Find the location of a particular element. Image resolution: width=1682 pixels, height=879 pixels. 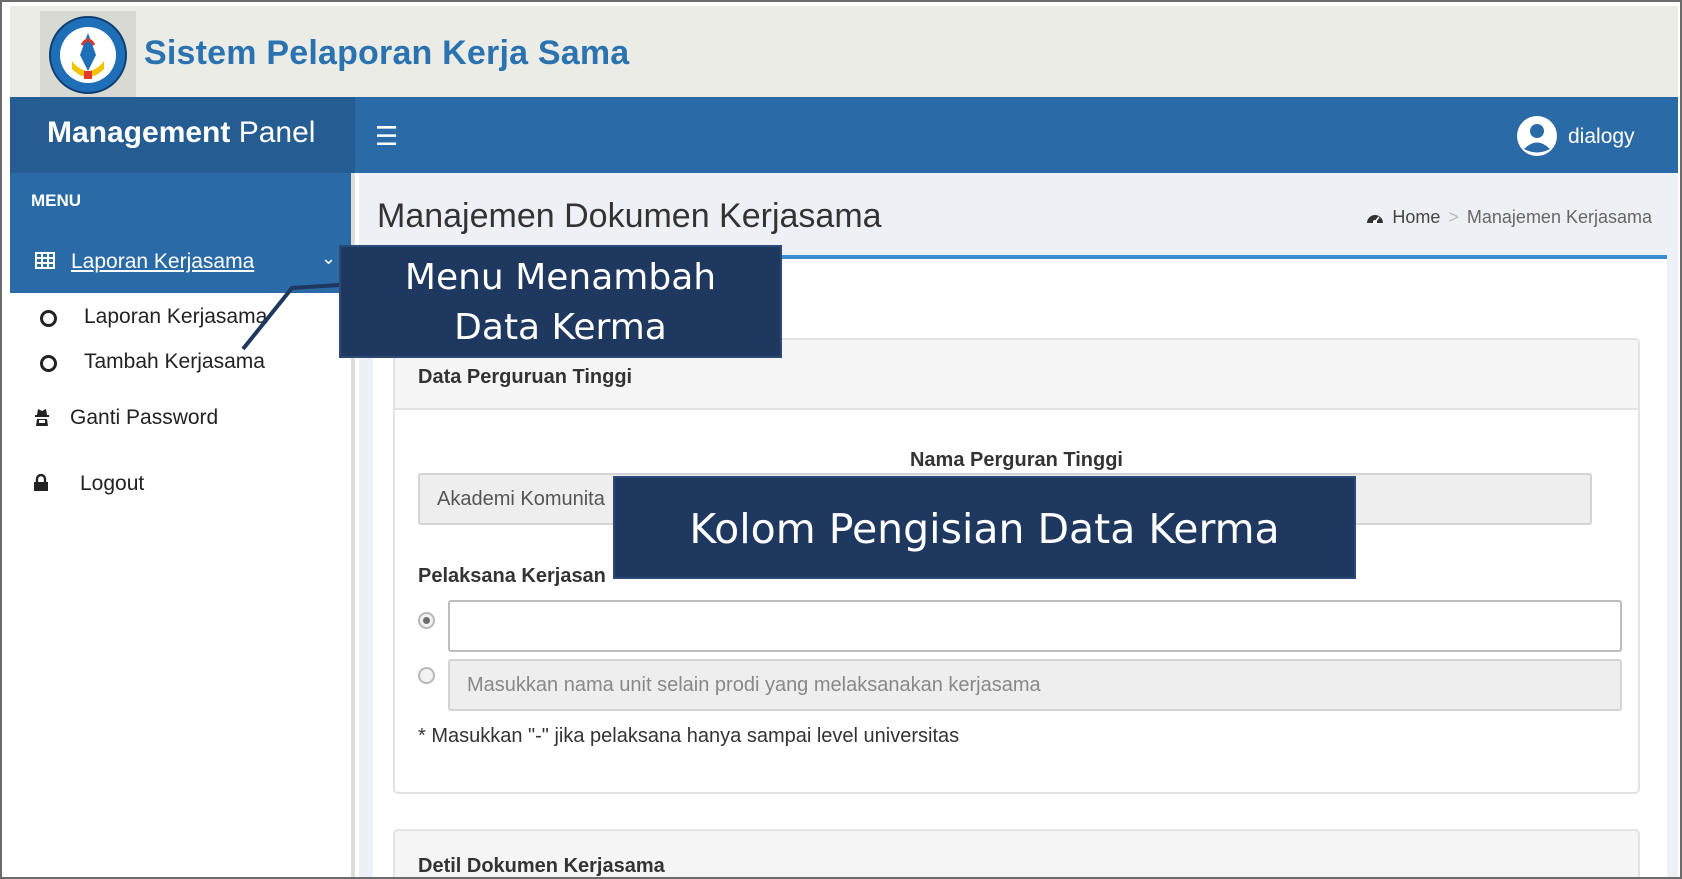

breadcrumb-home: Home is located at coordinates (1416, 217).